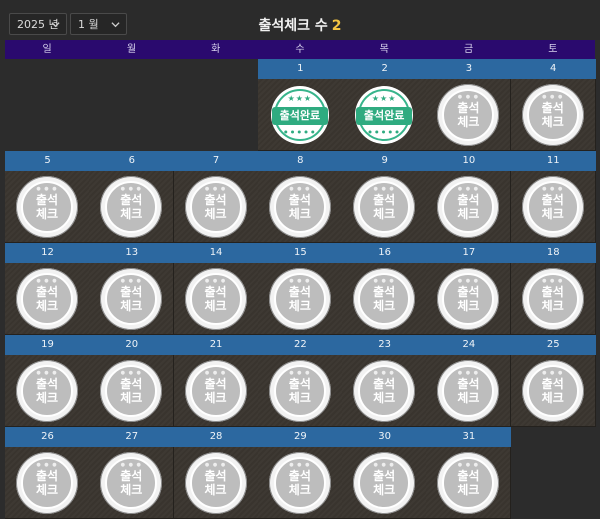 This screenshot has width=600, height=519. I want to click on calendar-day-cell: 17 ● ● ● 출석 체크, so click(469, 289).